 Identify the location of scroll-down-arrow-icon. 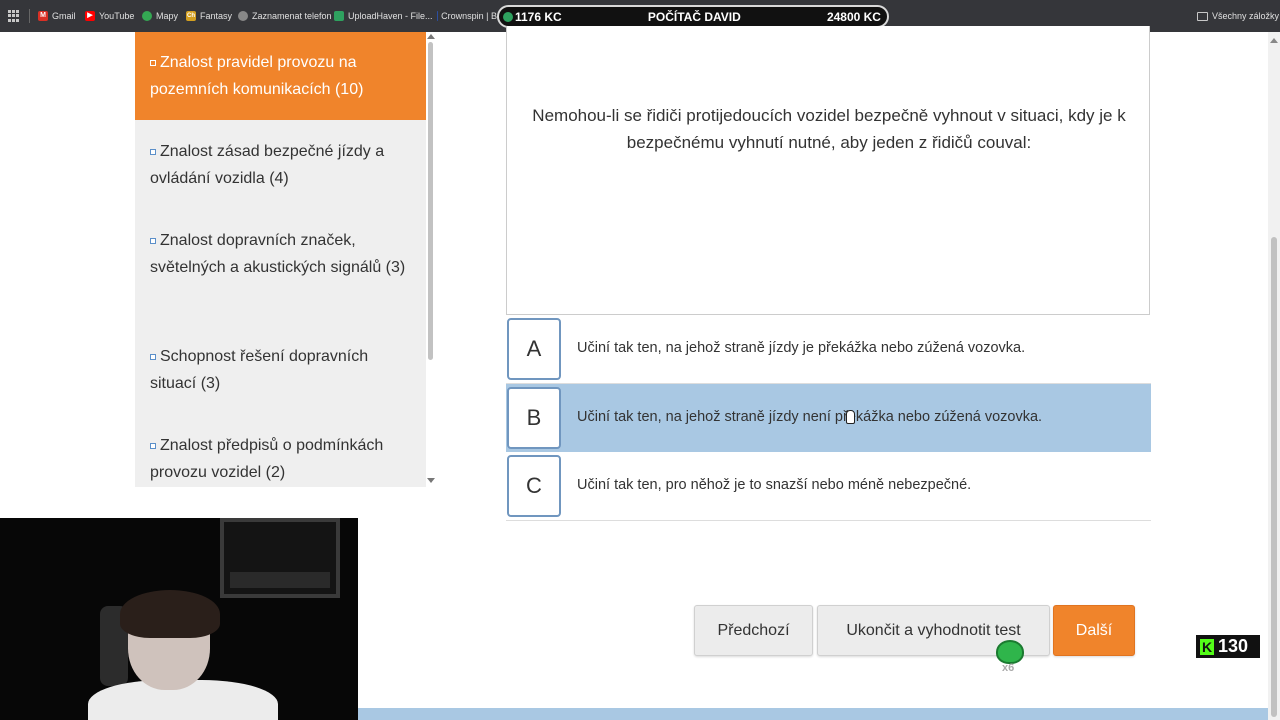
(431, 480).